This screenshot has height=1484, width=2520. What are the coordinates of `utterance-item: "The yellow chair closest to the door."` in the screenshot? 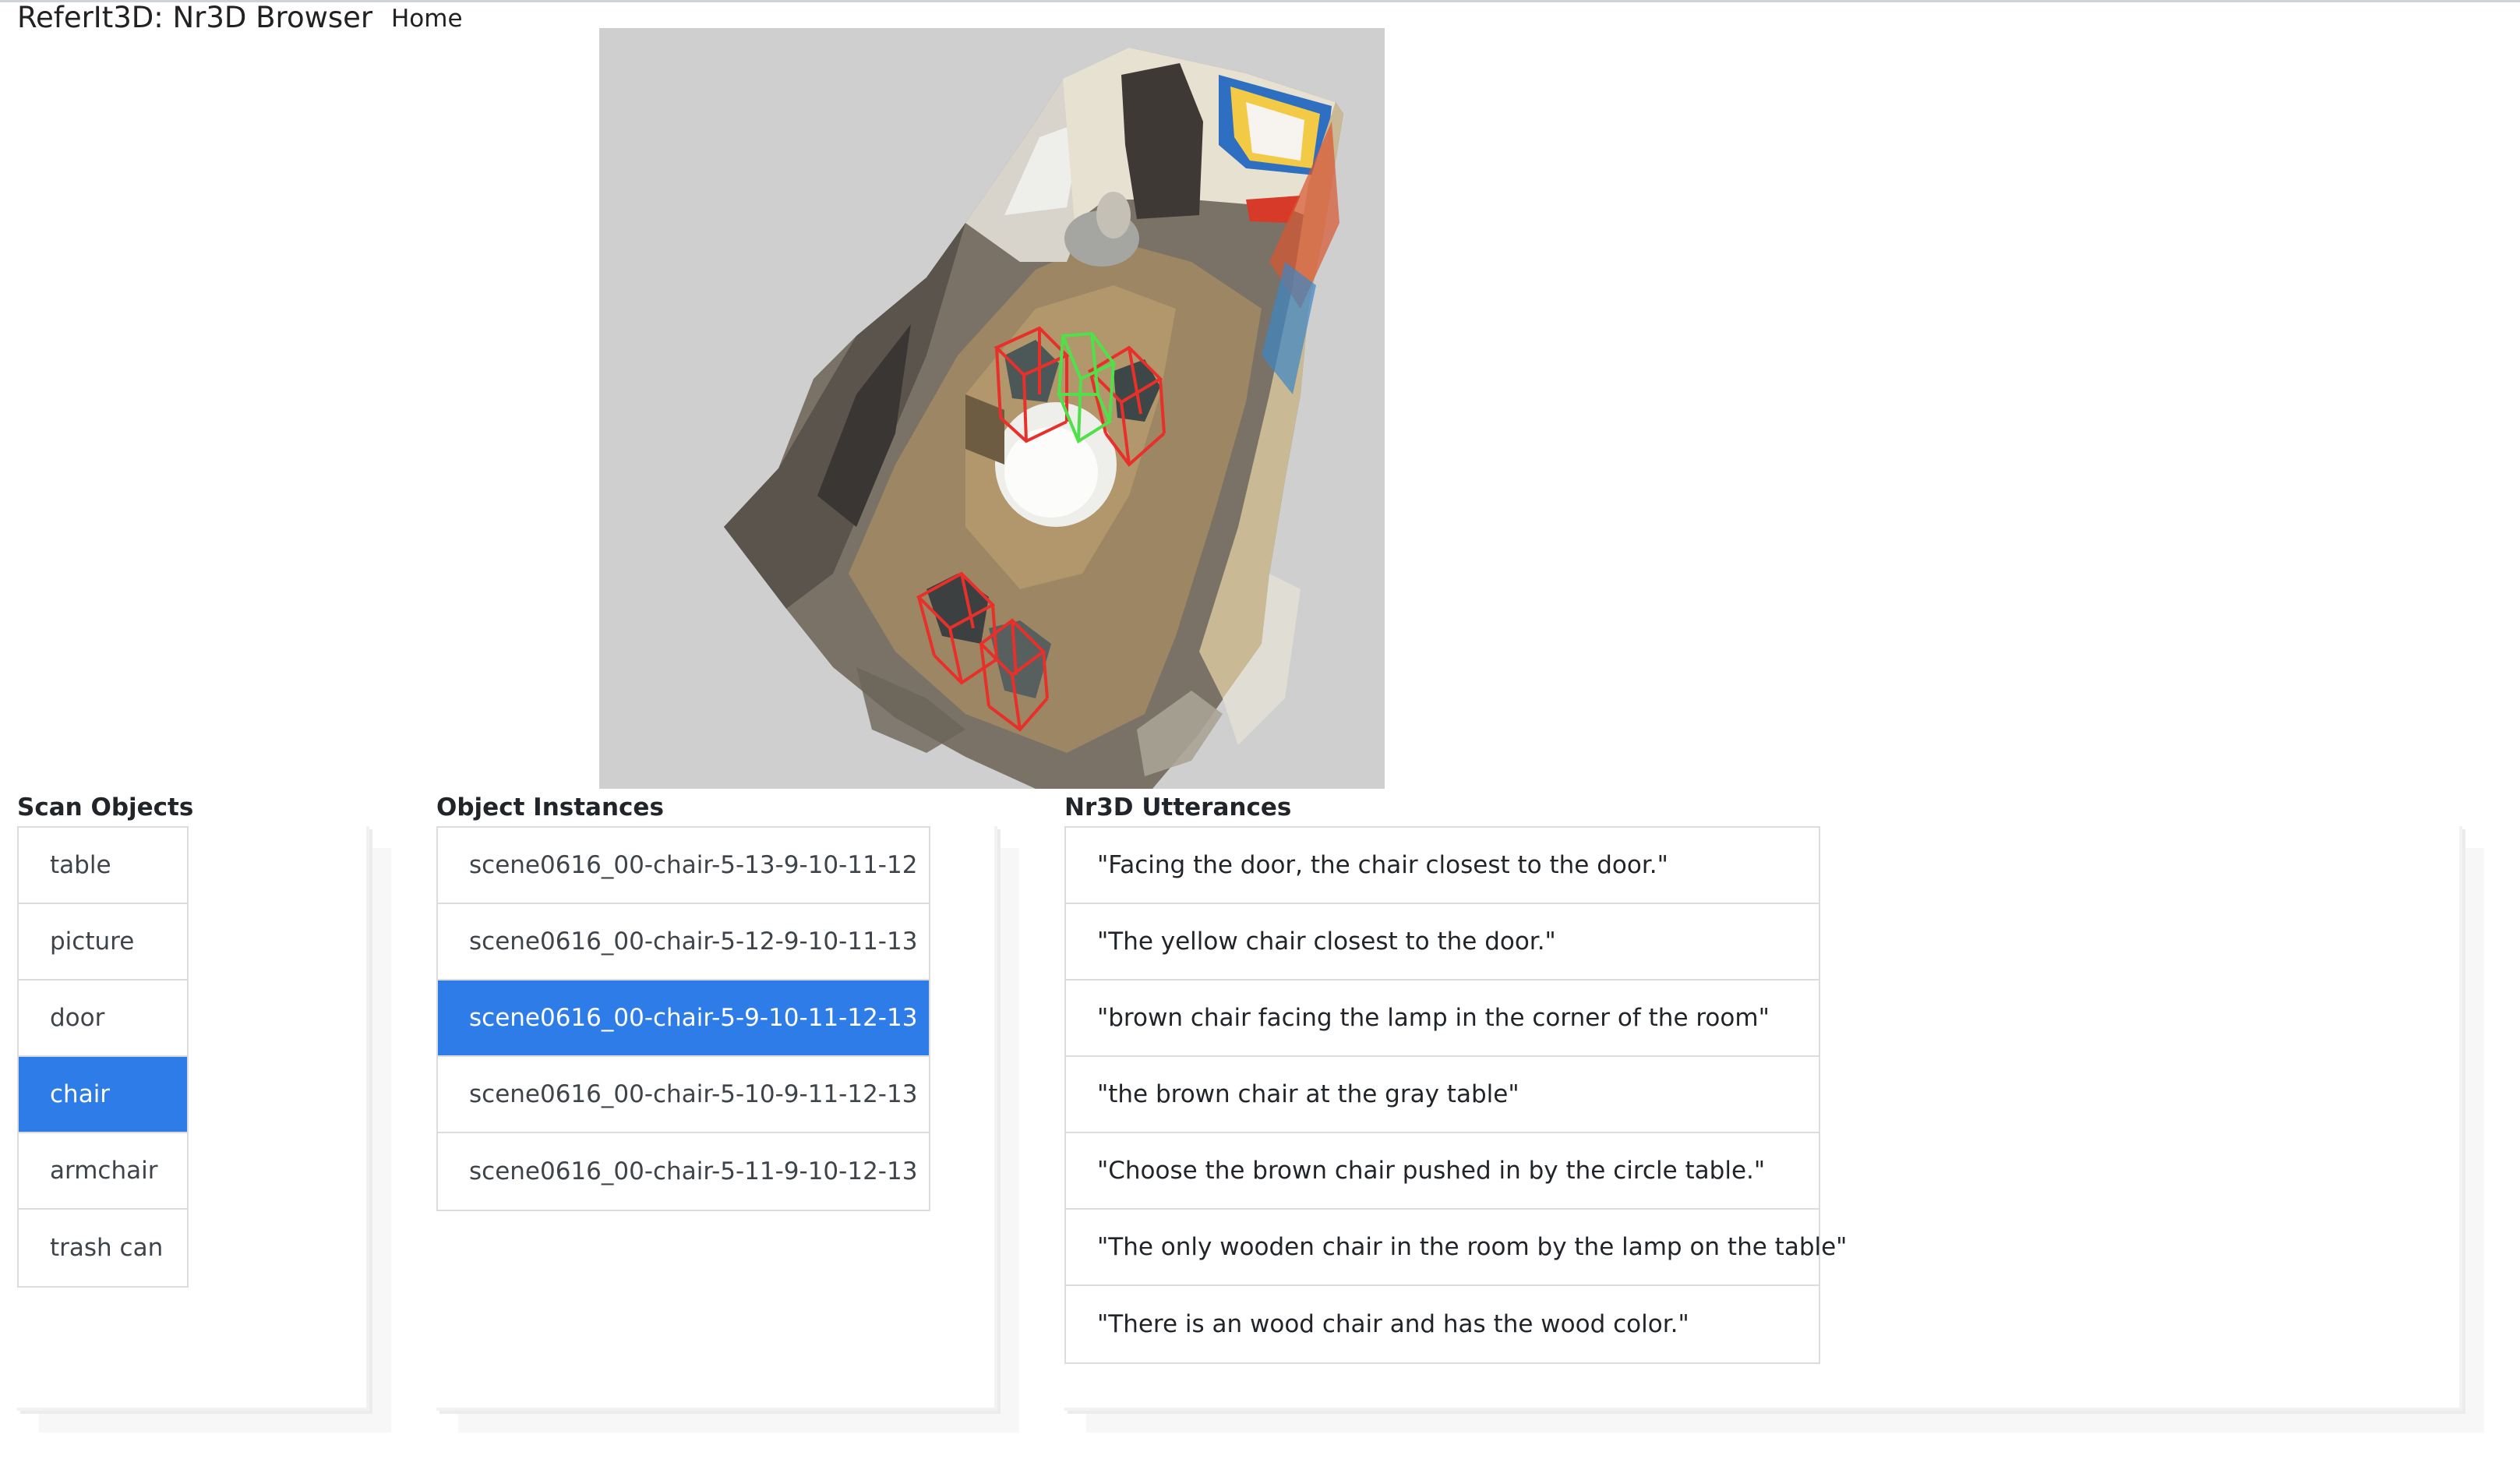 It's located at (1443, 942).